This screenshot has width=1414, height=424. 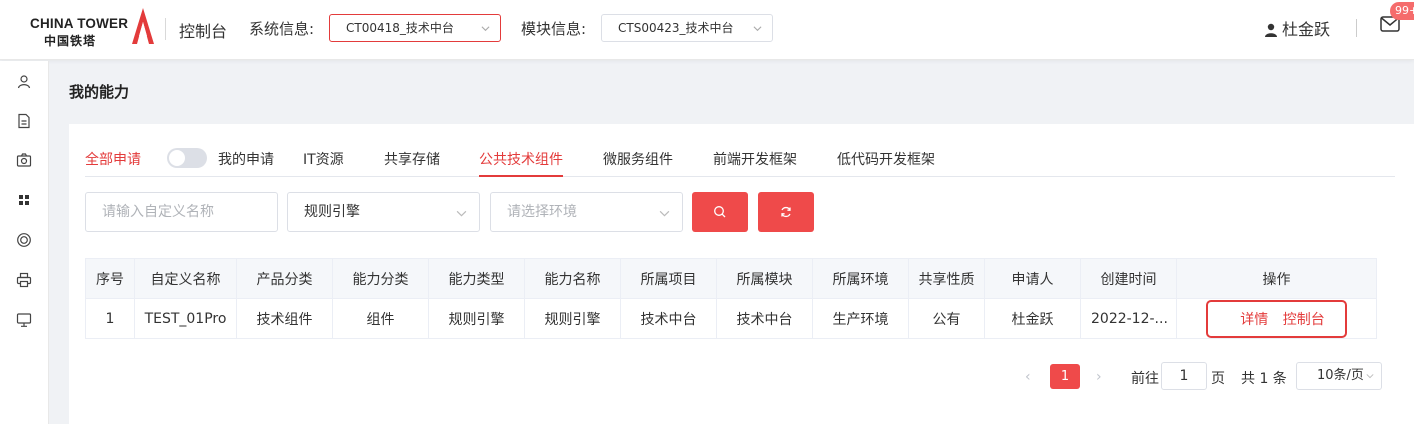 I want to click on tab-public-tech-components: 公共技术组件, so click(x=521, y=159).